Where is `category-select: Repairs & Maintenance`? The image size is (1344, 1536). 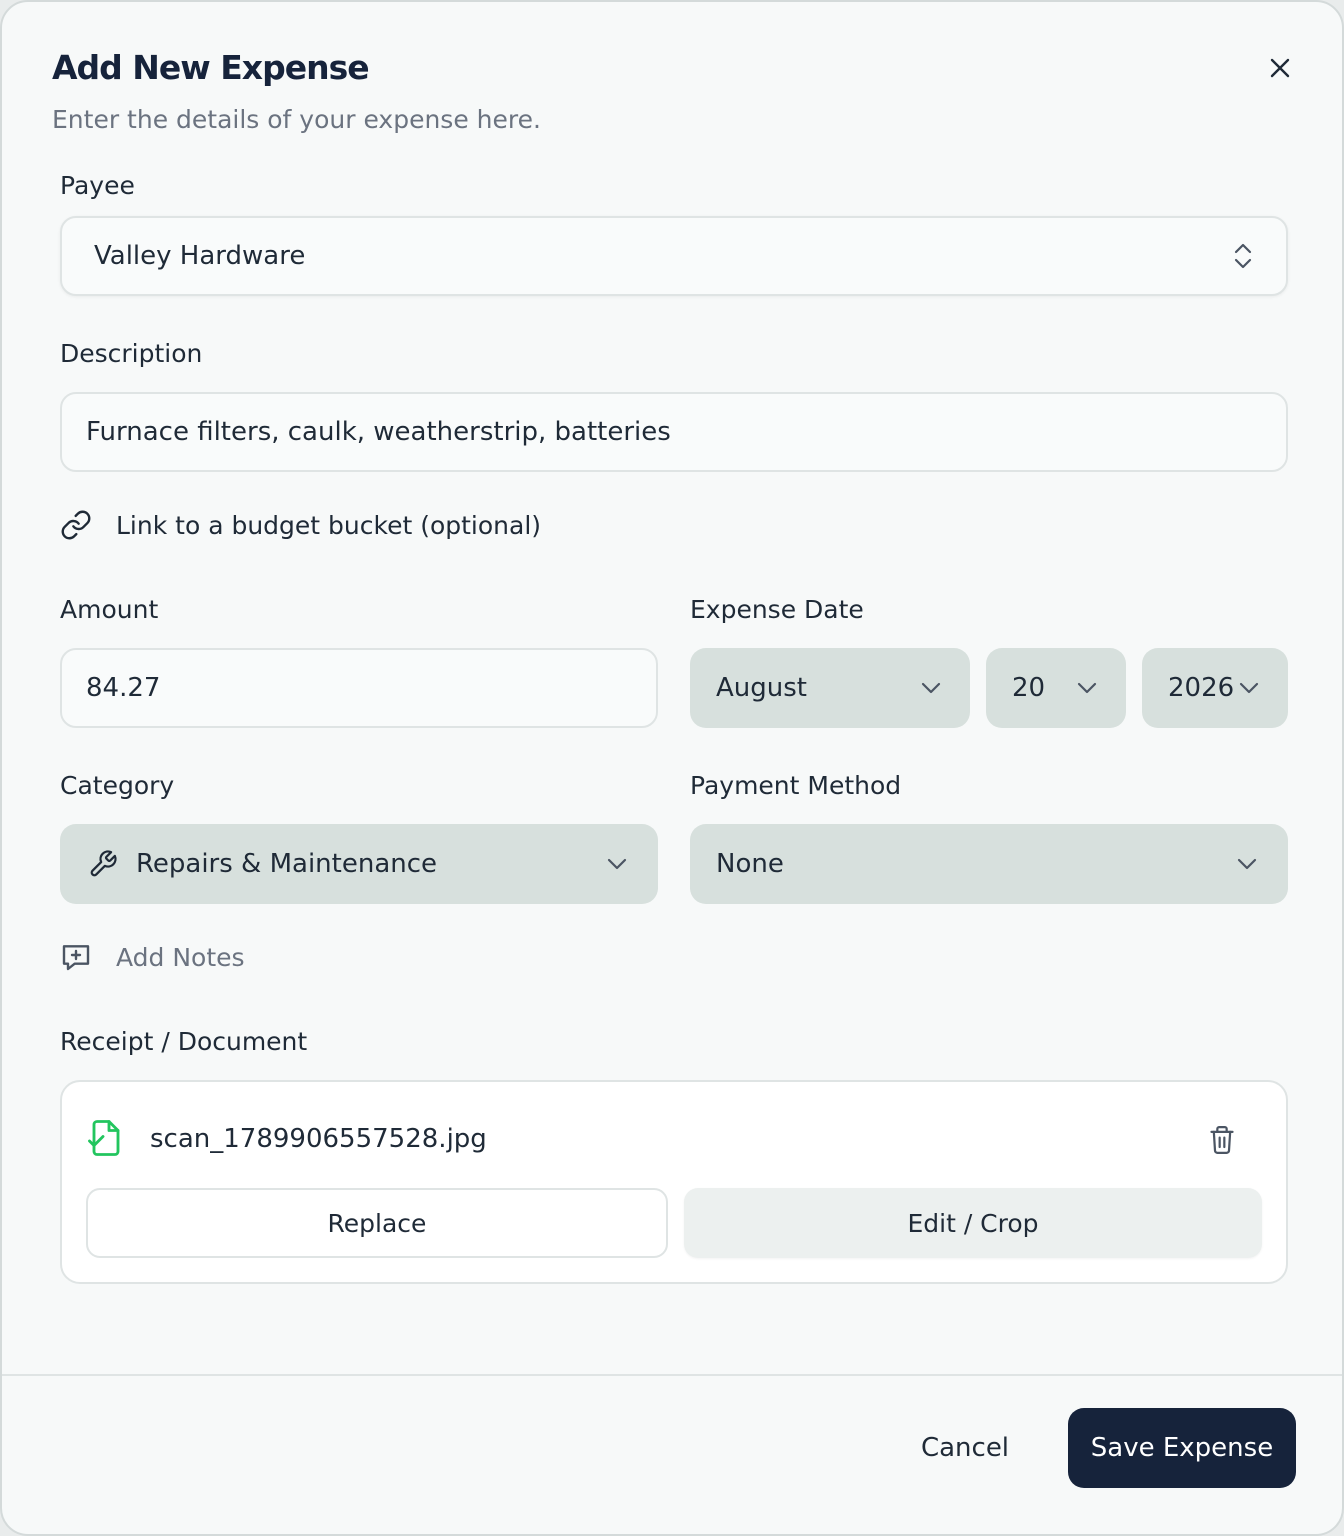 category-select: Repairs & Maintenance is located at coordinates (359, 864).